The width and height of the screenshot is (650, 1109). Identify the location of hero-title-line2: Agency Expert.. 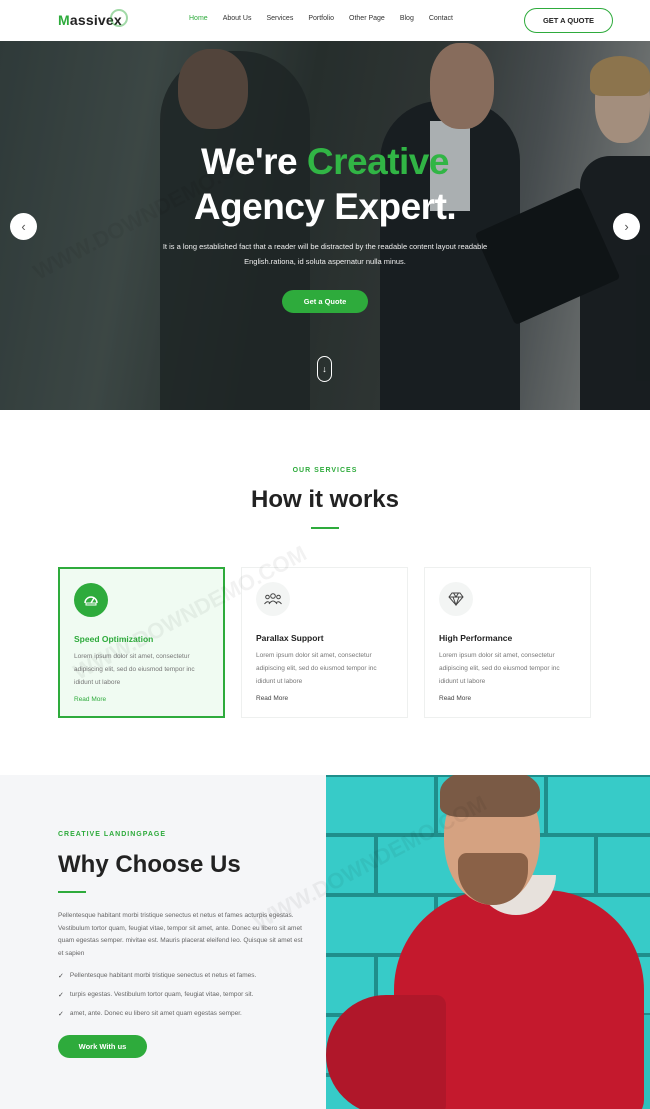
(325, 206).